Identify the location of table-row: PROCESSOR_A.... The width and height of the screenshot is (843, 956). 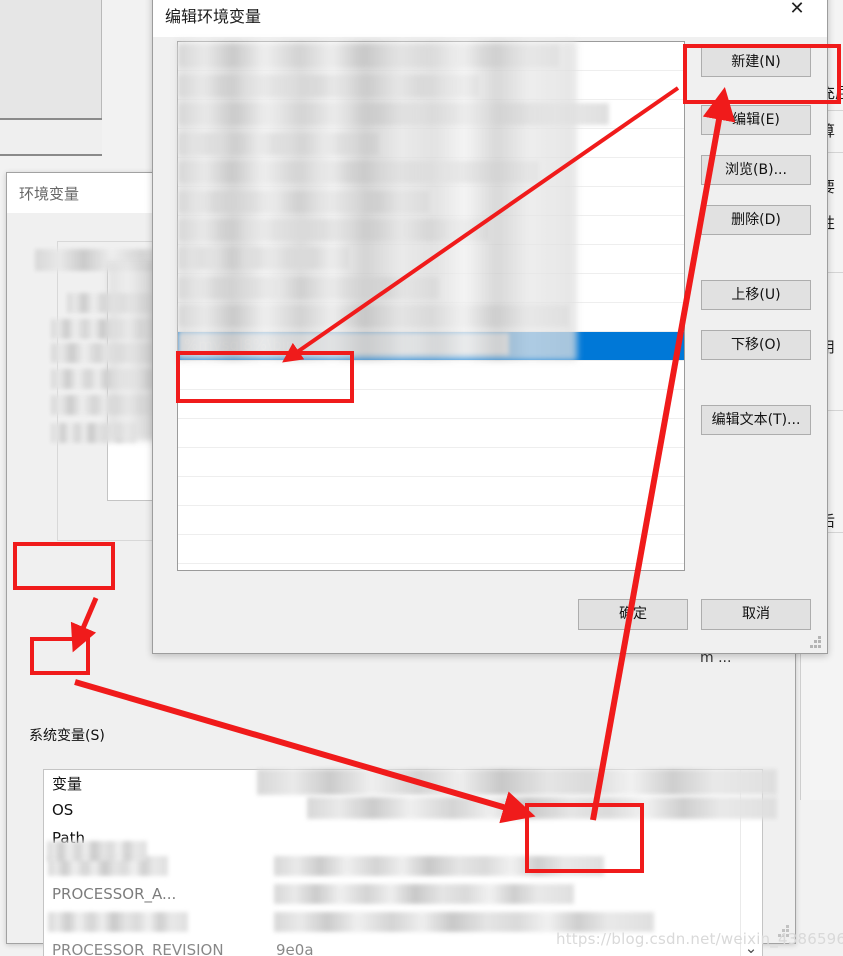
(403, 896).